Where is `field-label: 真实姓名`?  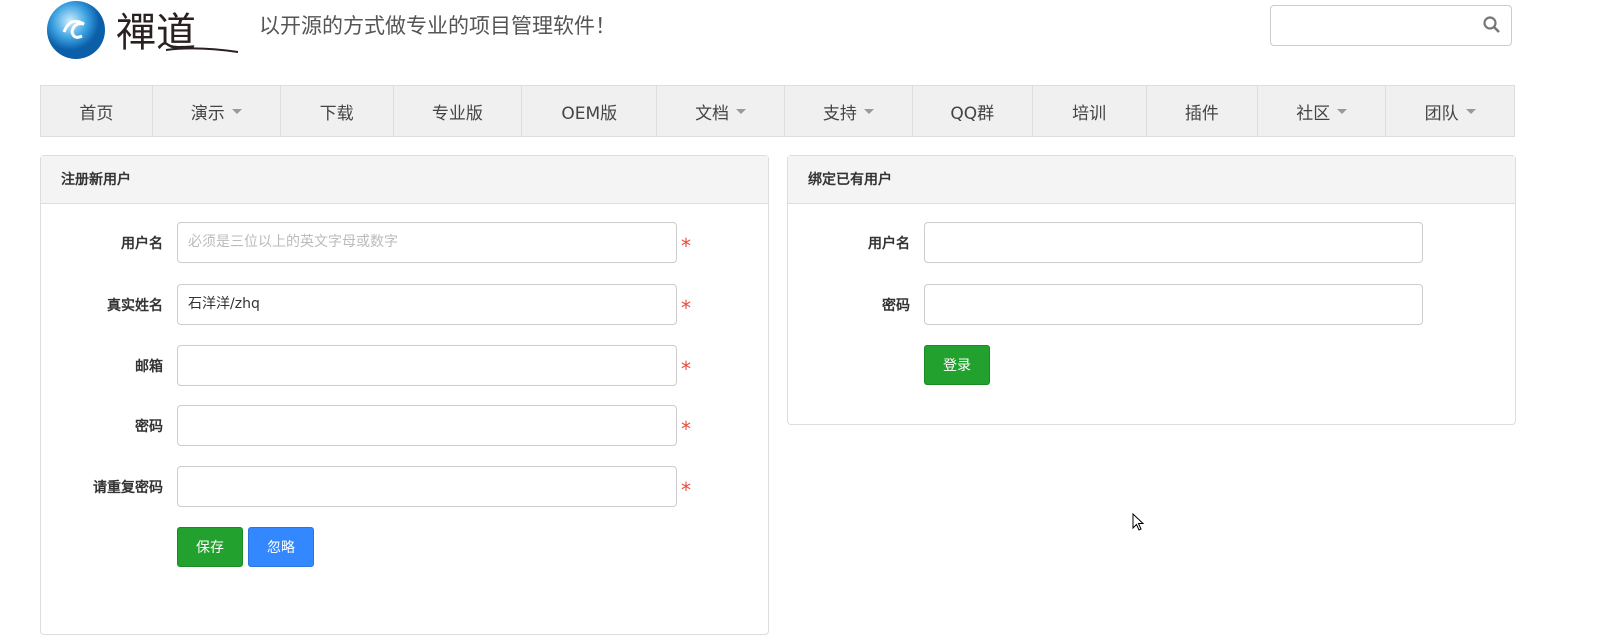 field-label: 真实姓名 is located at coordinates (135, 306).